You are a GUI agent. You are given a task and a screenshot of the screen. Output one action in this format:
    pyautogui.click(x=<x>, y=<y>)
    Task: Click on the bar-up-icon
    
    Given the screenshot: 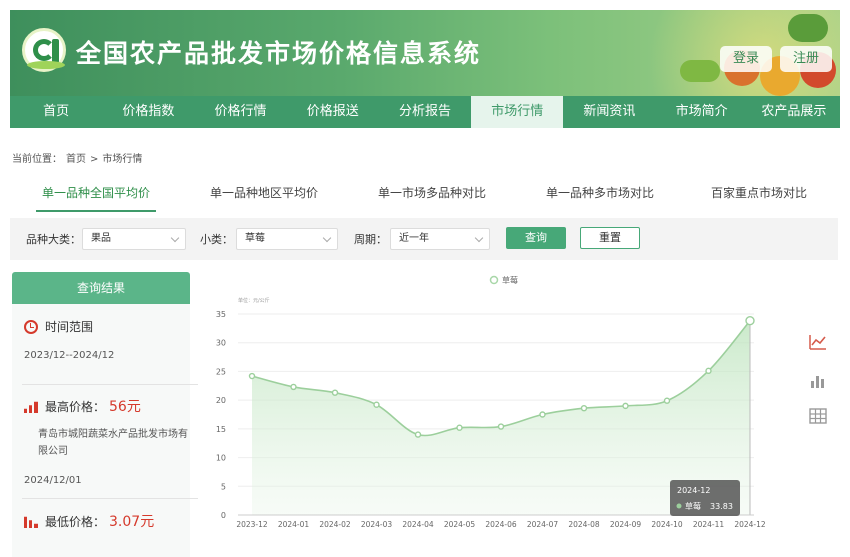 What is the action you would take?
    pyautogui.click(x=31, y=407)
    